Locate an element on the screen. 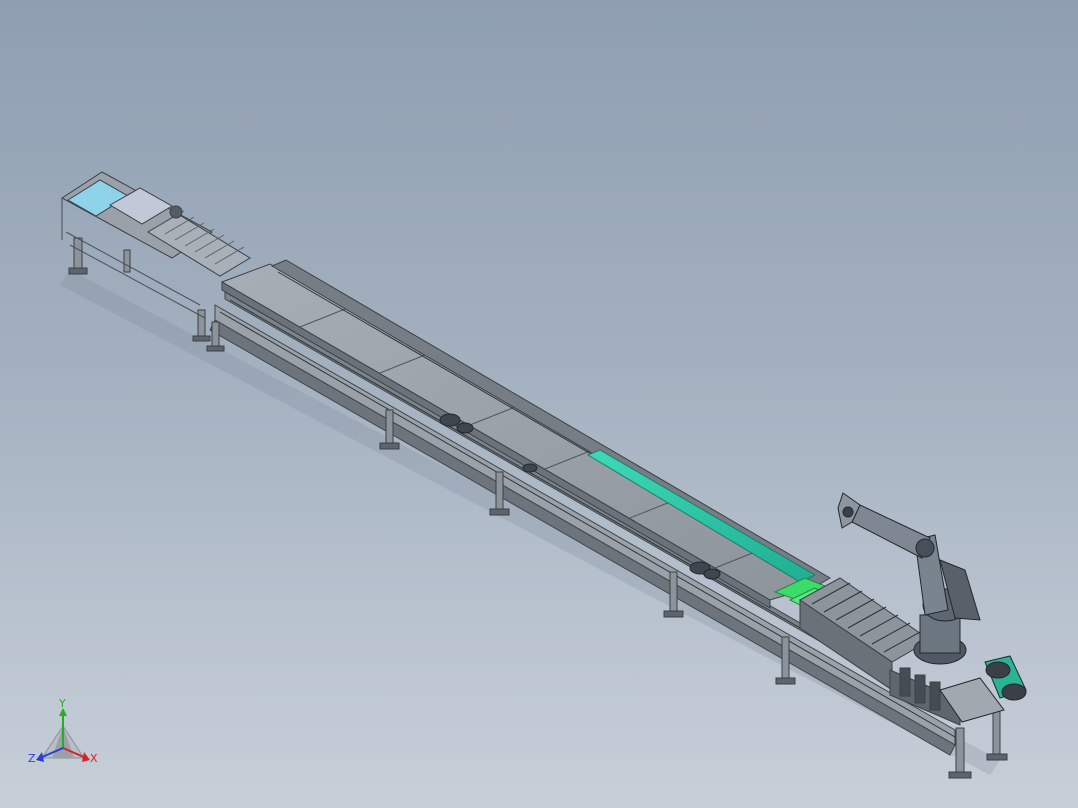 This screenshot has width=1078, height=808. z-axis-arrow is located at coordinates (40, 757).